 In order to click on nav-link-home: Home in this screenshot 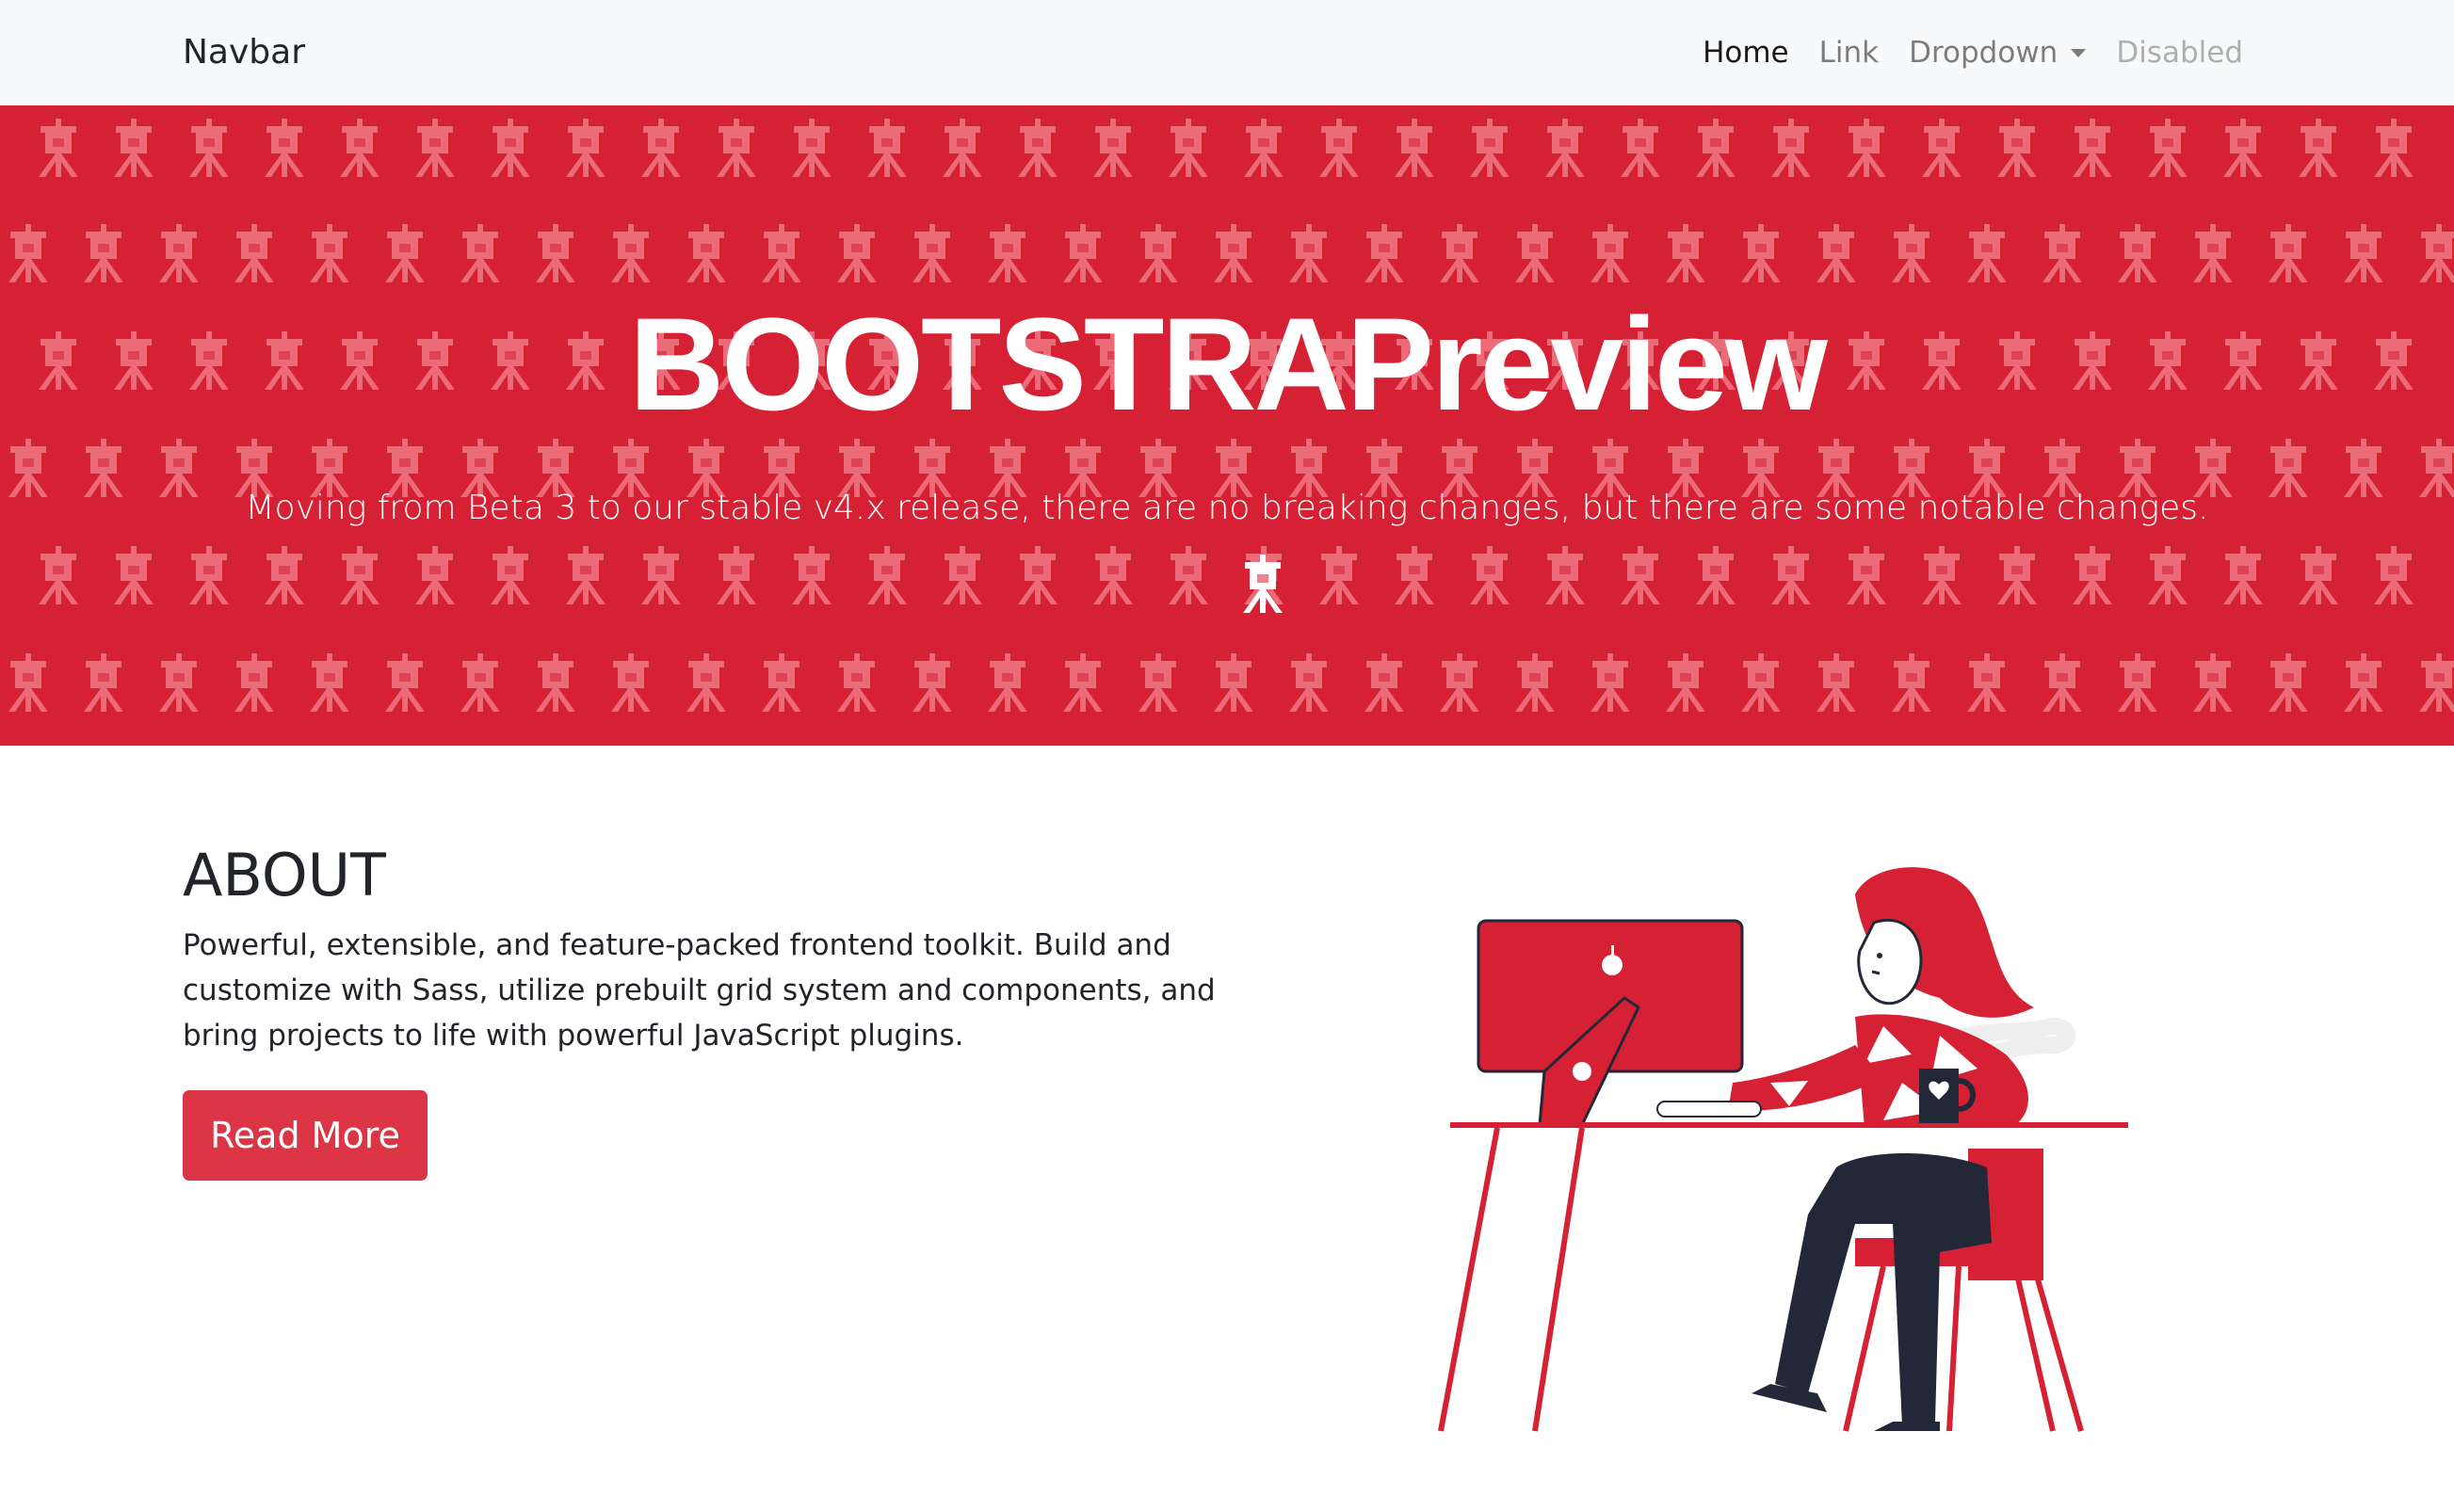, I will do `click(1746, 52)`.